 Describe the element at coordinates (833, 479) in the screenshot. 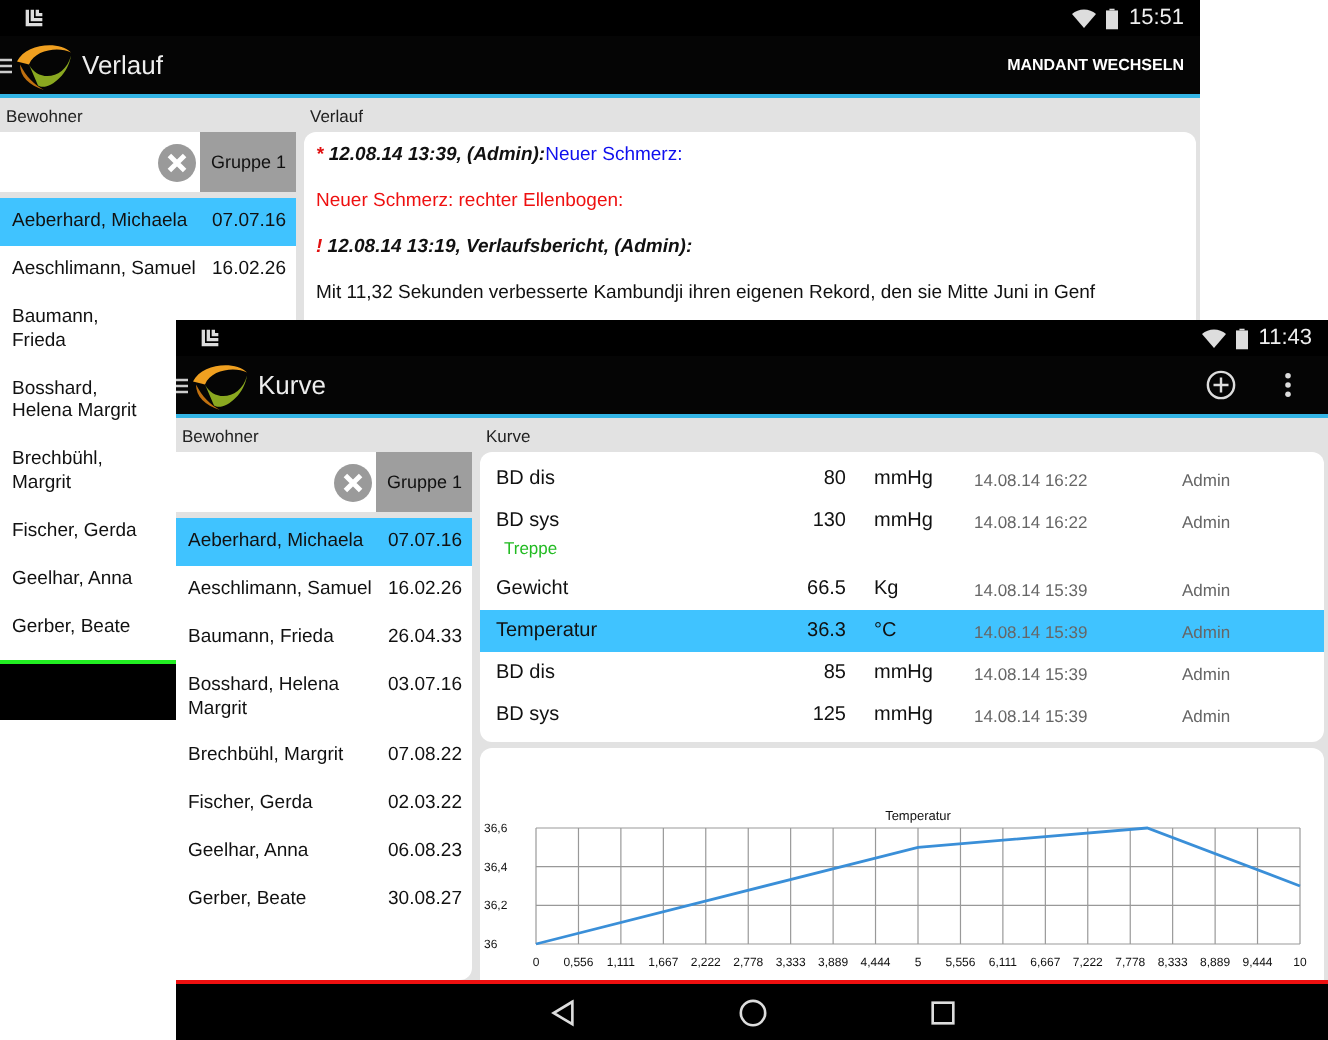

I see `measurement-value: 80` at that location.